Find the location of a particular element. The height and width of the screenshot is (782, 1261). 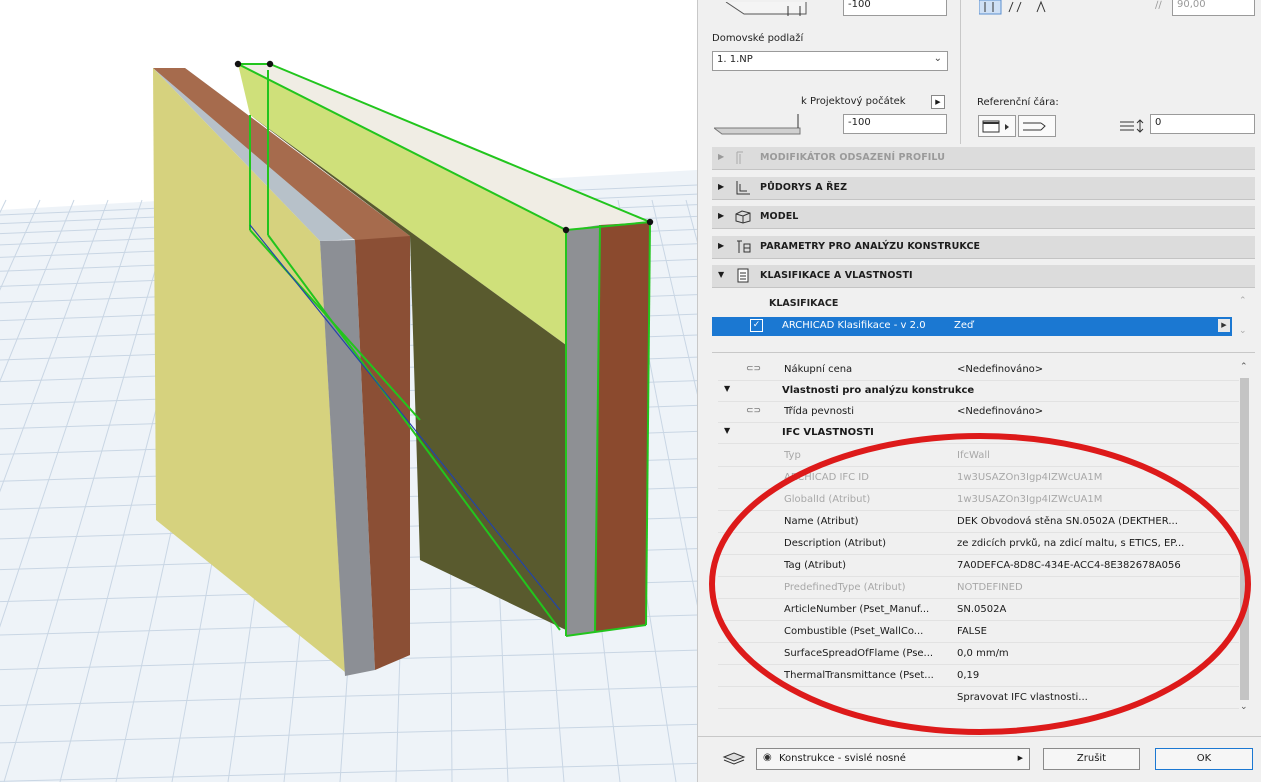

ok-button: OK is located at coordinates (1204, 759).